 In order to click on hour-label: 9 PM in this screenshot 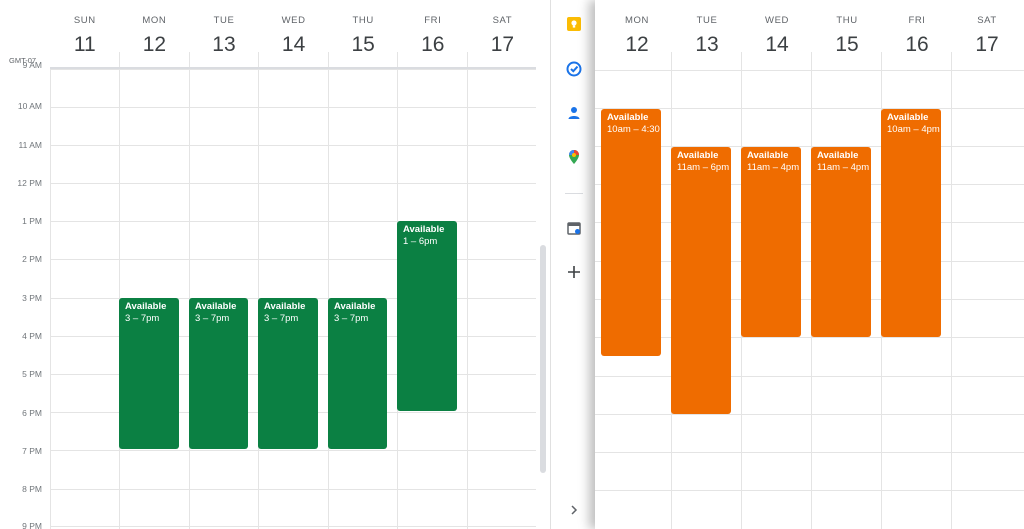, I will do `click(32, 525)`.